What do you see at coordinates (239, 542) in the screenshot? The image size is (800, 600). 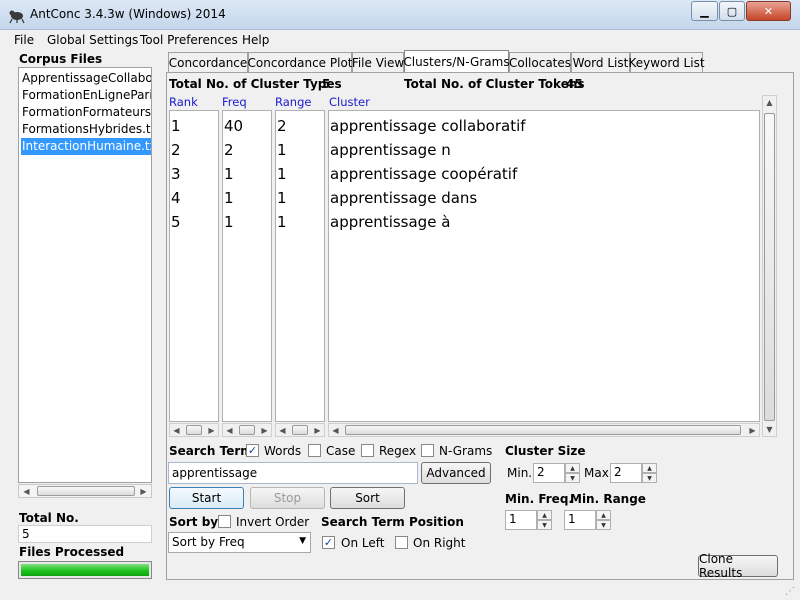 I see `sort-by-select: Sort by Freq ▼` at bounding box center [239, 542].